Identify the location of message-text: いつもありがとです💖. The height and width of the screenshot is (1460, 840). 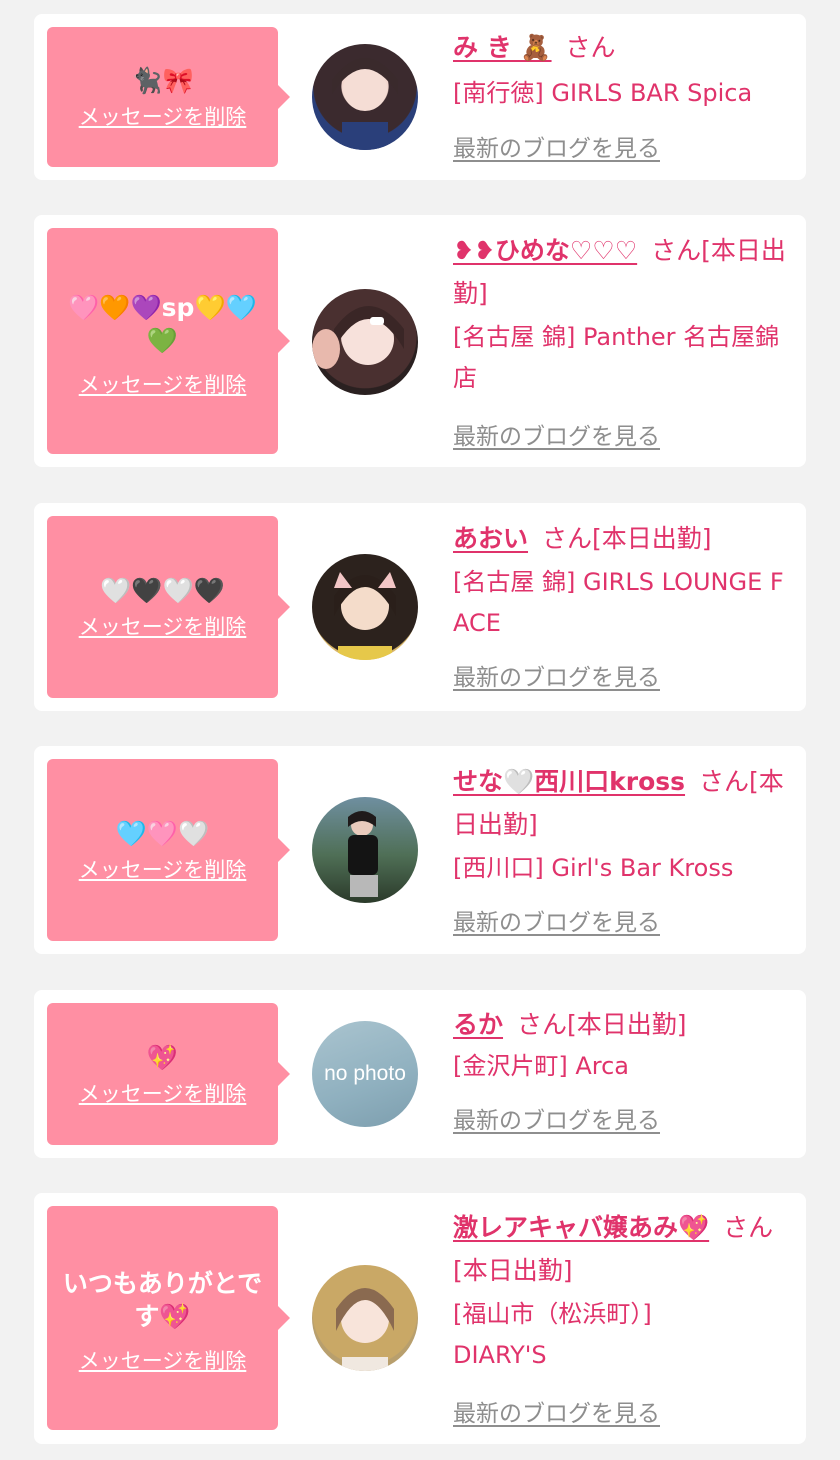
(162, 1300).